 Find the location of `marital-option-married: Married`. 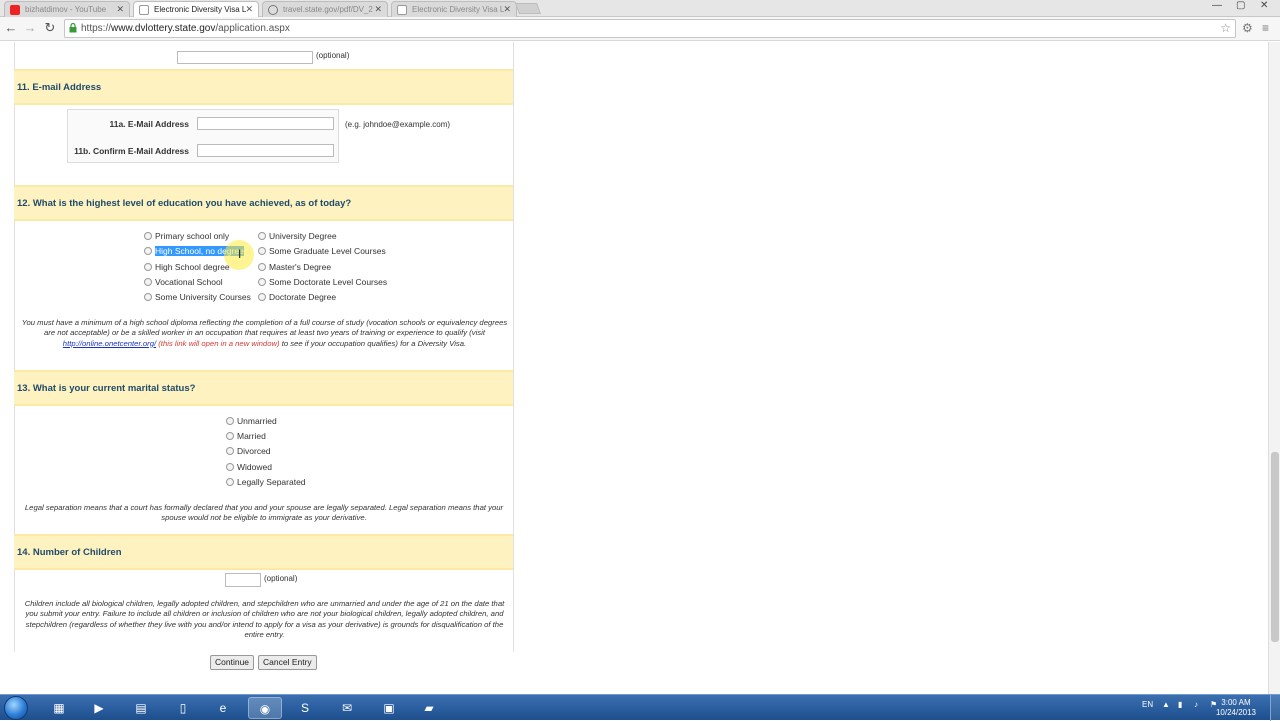

marital-option-married: Married is located at coordinates (246, 437).